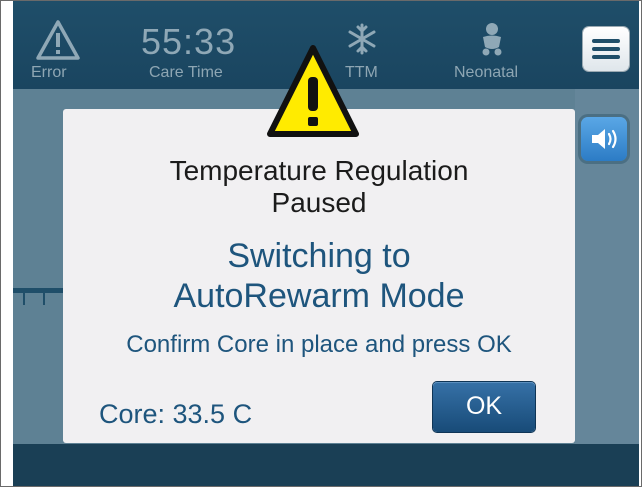 Image resolution: width=642 pixels, height=487 pixels. I want to click on error-warning-icon, so click(58, 40).